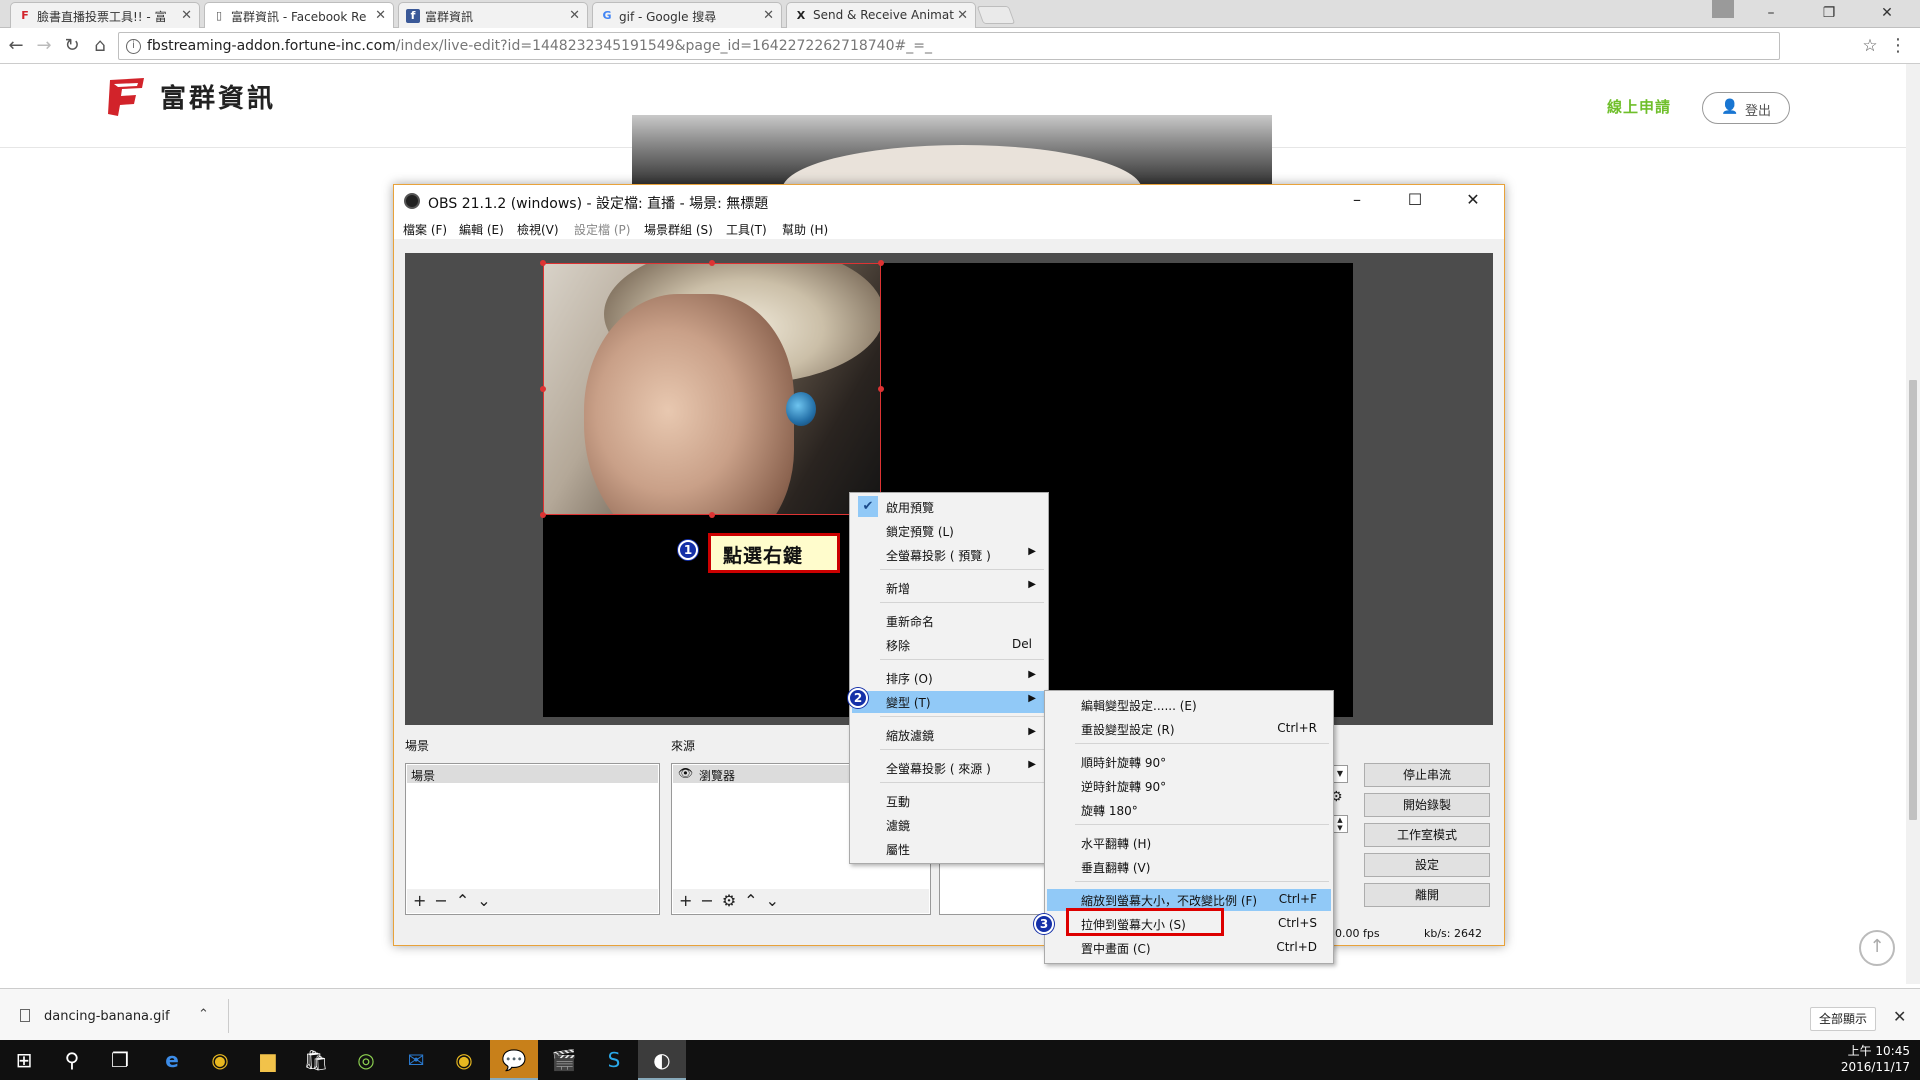 This screenshot has width=1920, height=1080. I want to click on skype-icon: S, so click(614, 1060).